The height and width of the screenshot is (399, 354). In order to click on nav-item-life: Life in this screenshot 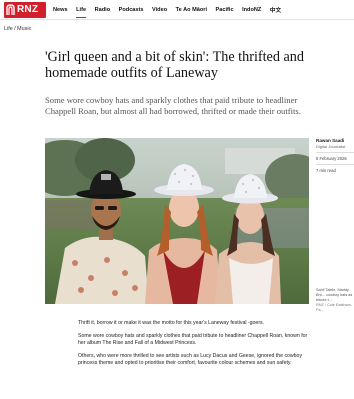, I will do `click(81, 10)`.